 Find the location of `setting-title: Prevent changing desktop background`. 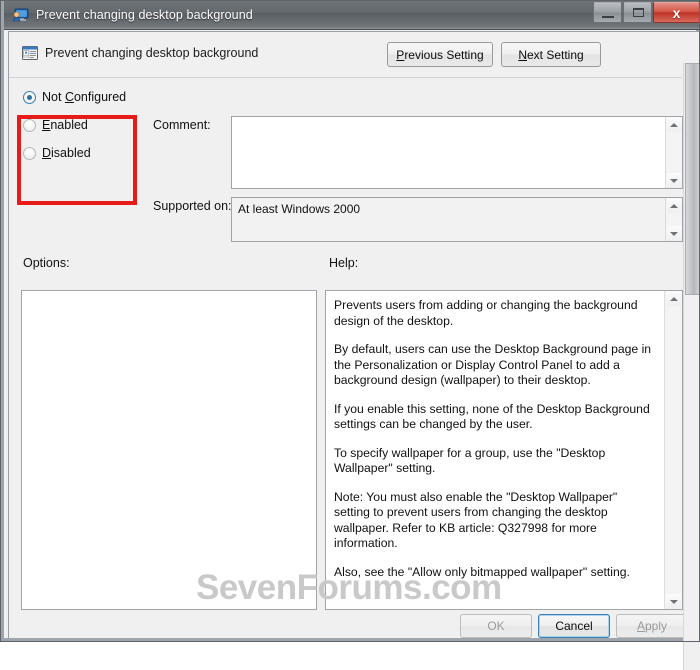

setting-title: Prevent changing desktop background is located at coordinates (152, 53).